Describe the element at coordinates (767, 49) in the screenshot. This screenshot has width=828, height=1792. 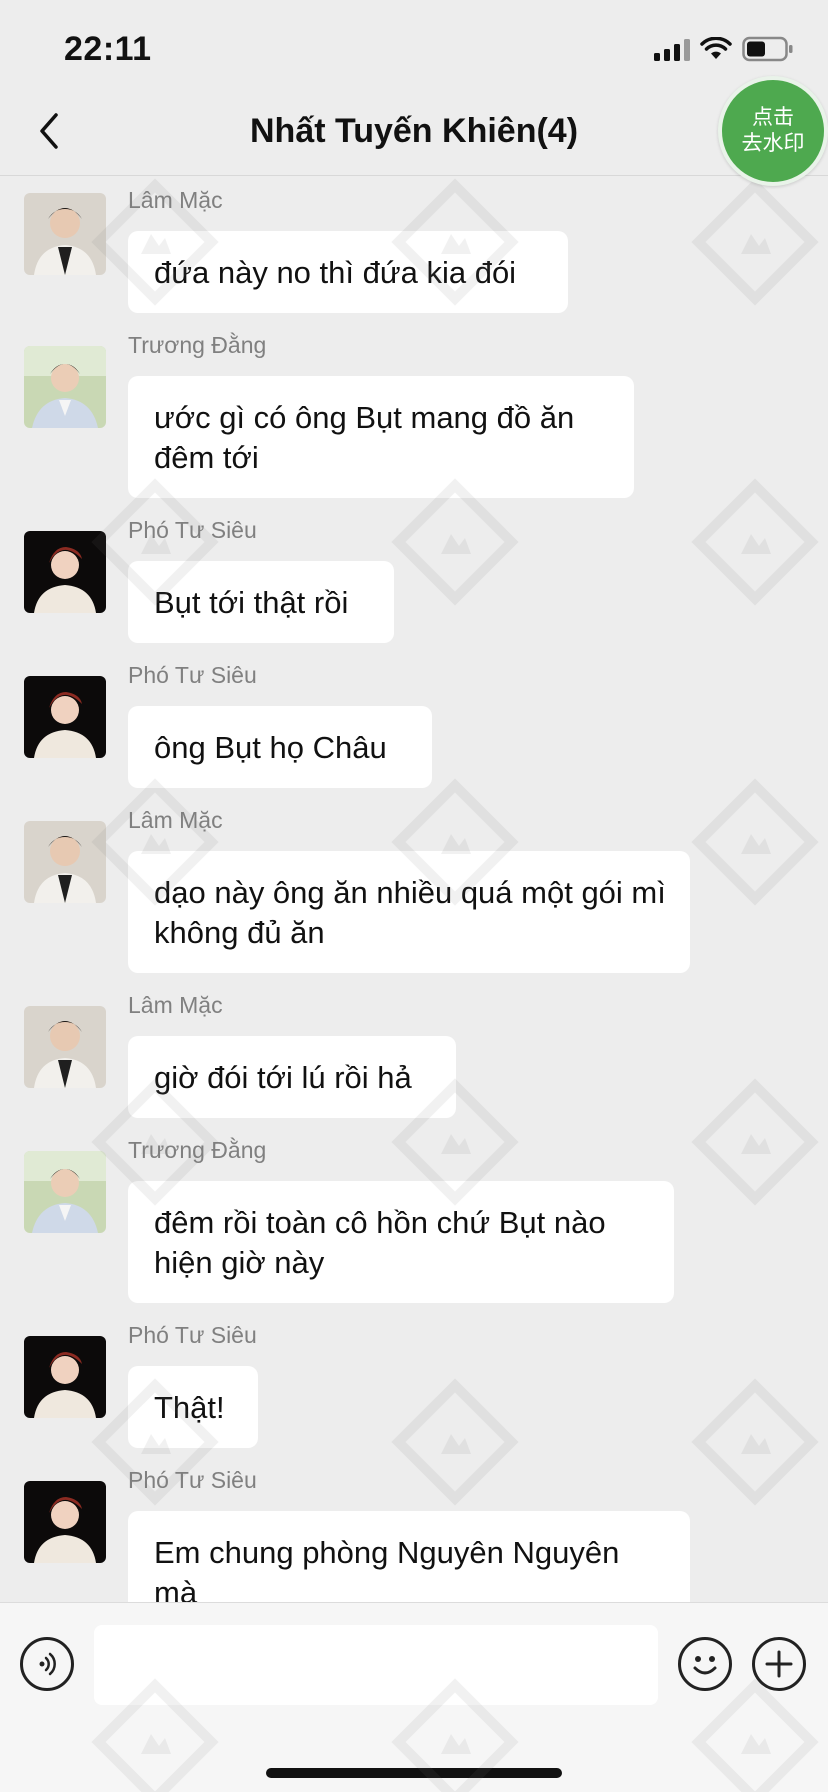
I see `battery-icon` at that location.